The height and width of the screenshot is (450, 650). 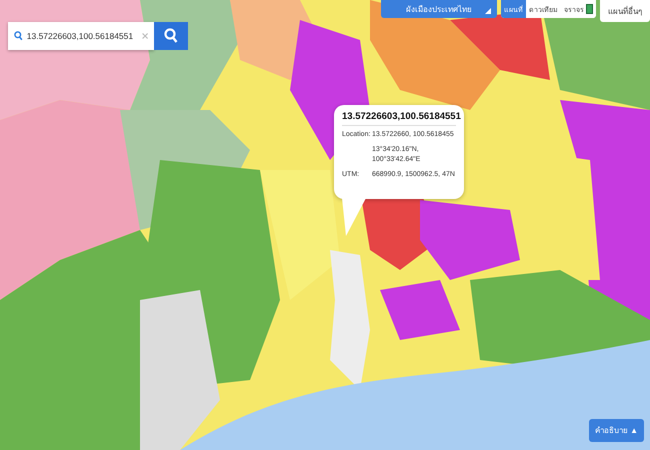 I want to click on search-button, so click(x=171, y=36).